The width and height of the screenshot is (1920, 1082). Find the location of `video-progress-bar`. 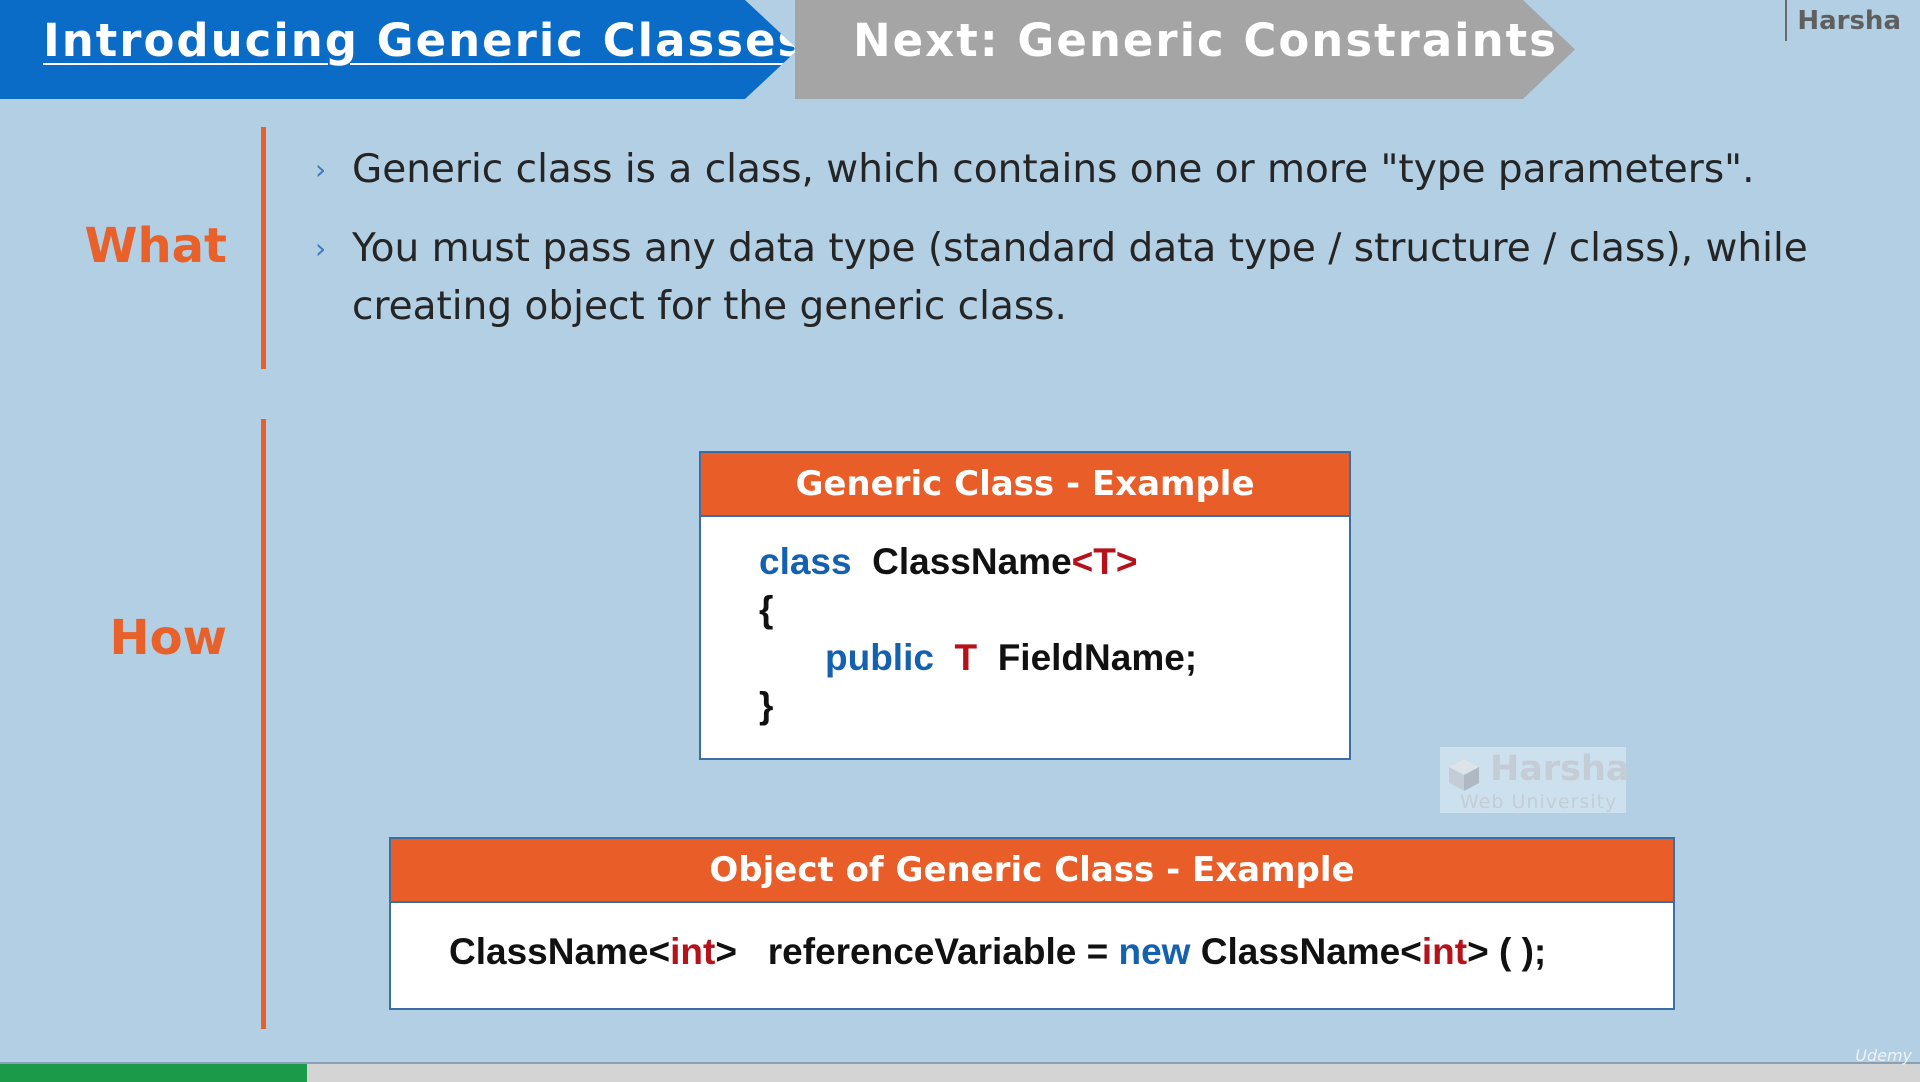

video-progress-bar is located at coordinates (960, 1072).